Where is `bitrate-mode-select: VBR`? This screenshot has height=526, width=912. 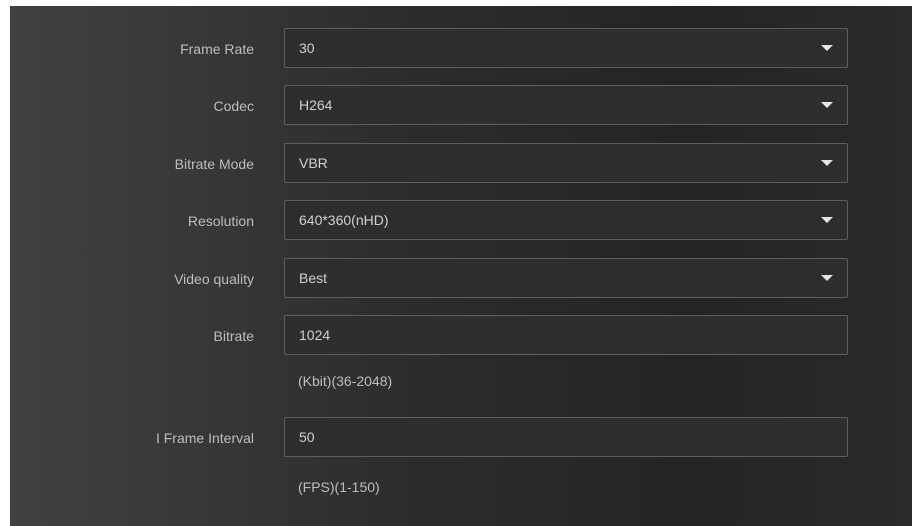 bitrate-mode-select: VBR is located at coordinates (566, 163).